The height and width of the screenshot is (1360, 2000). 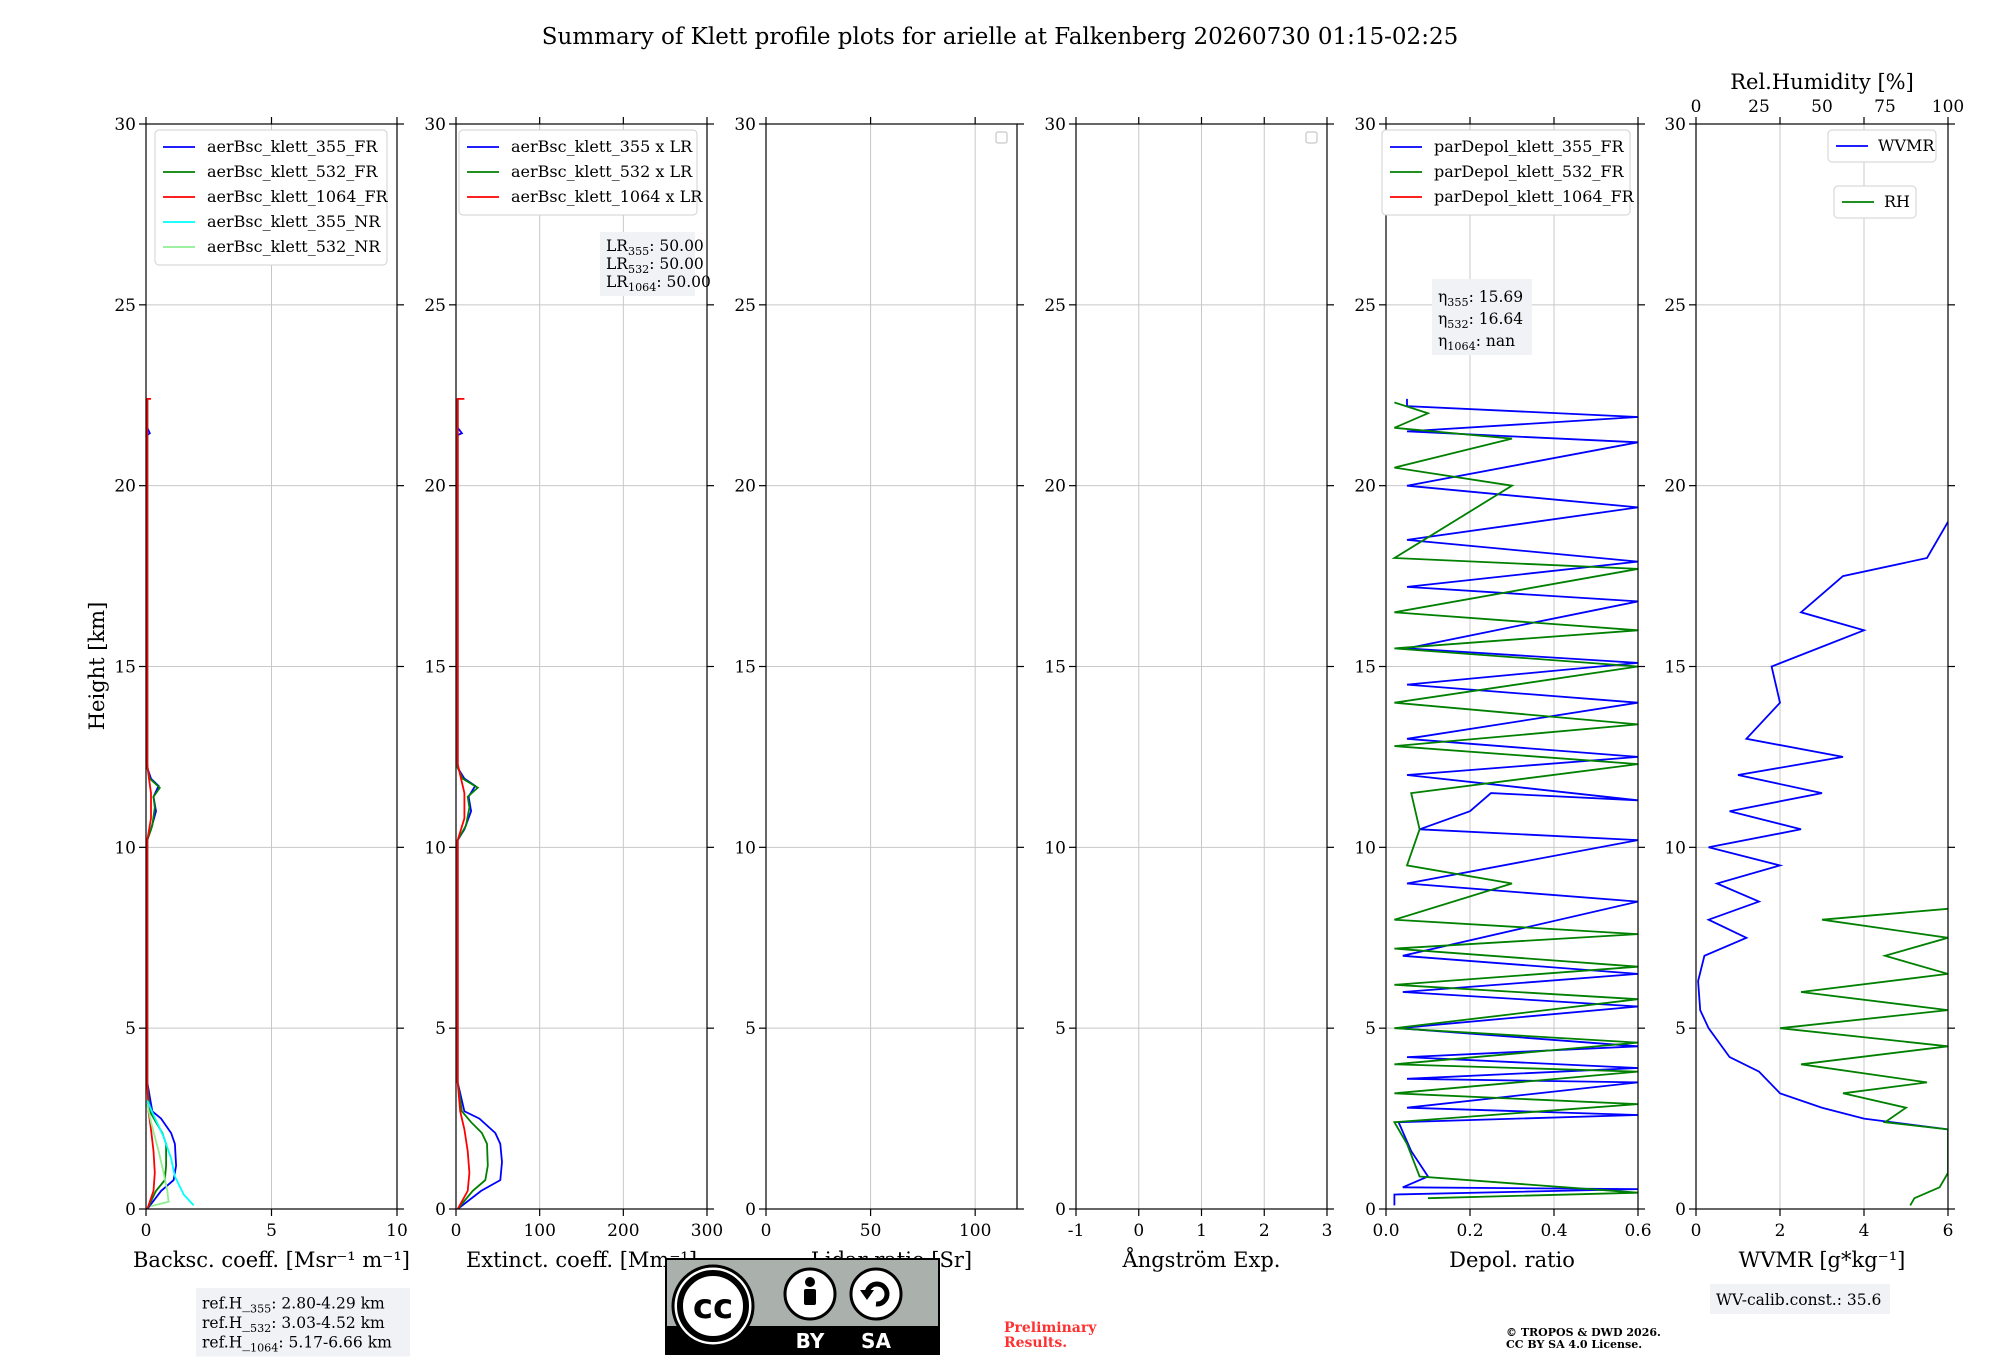 I want to click on legend-wvmr: WVMR, so click(x=1882, y=146).